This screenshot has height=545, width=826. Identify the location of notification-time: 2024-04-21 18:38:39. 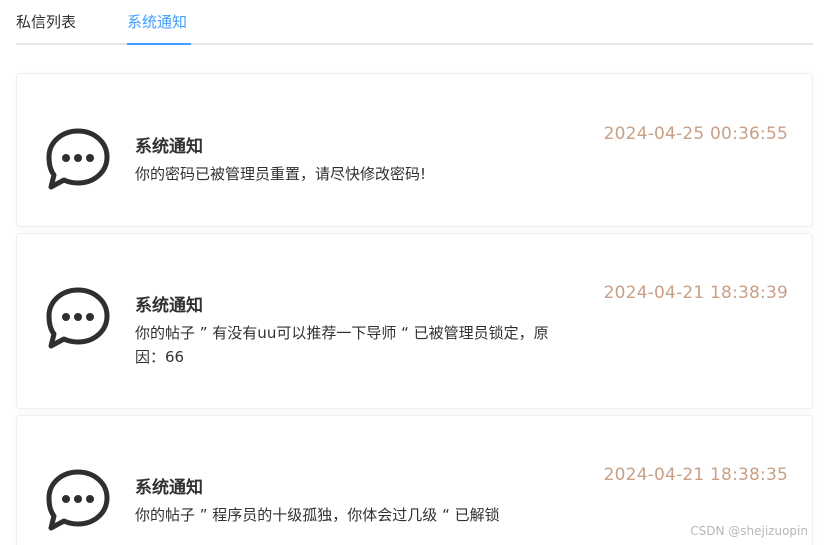
(695, 293).